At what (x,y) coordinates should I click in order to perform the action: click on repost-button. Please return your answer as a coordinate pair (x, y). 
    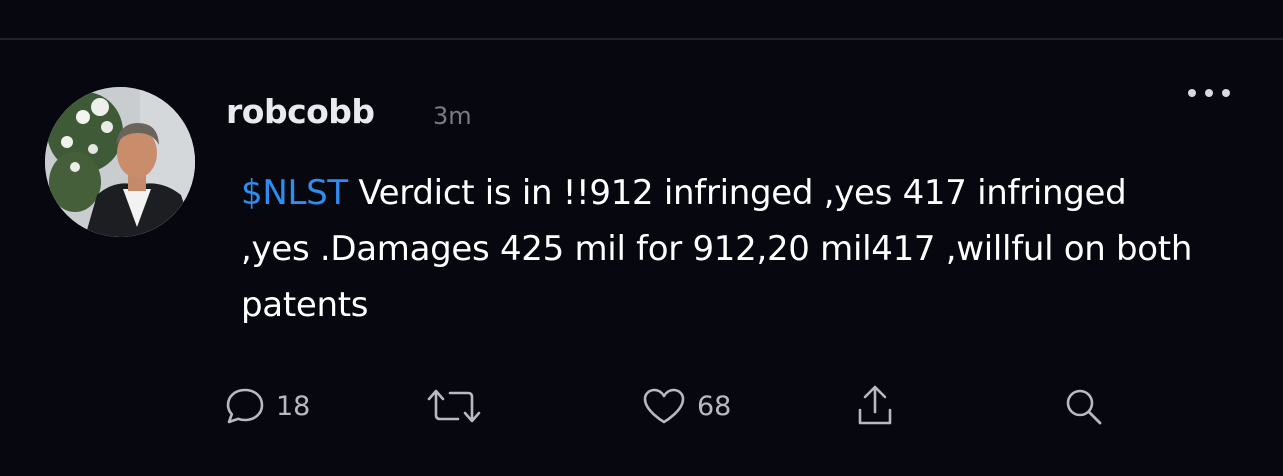
    Looking at the image, I should click on (454, 406).